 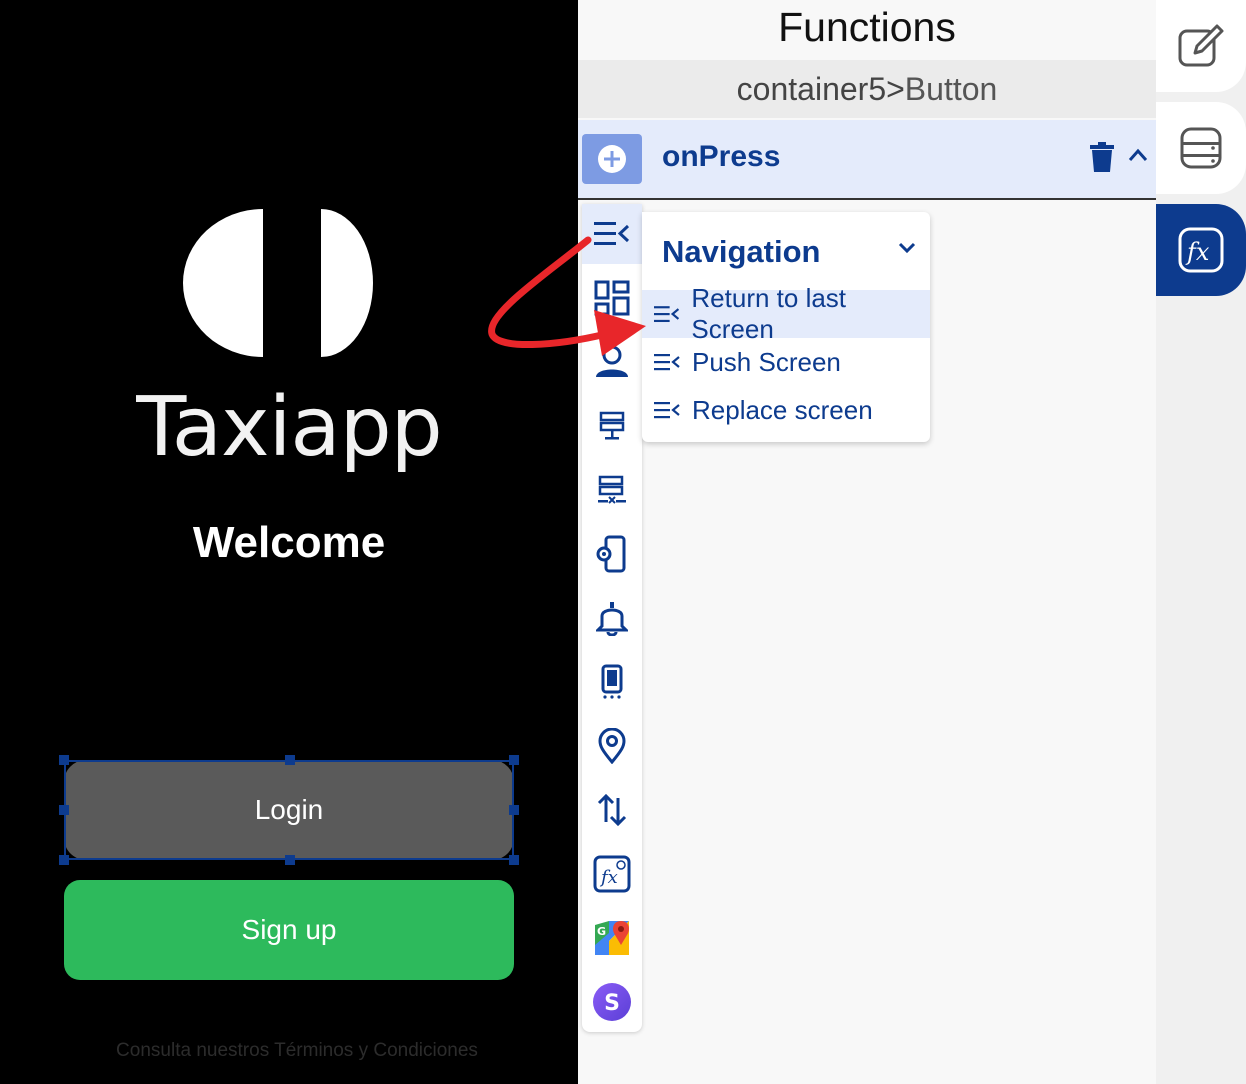 I want to click on signup-button: Sign up, so click(x=289, y=930).